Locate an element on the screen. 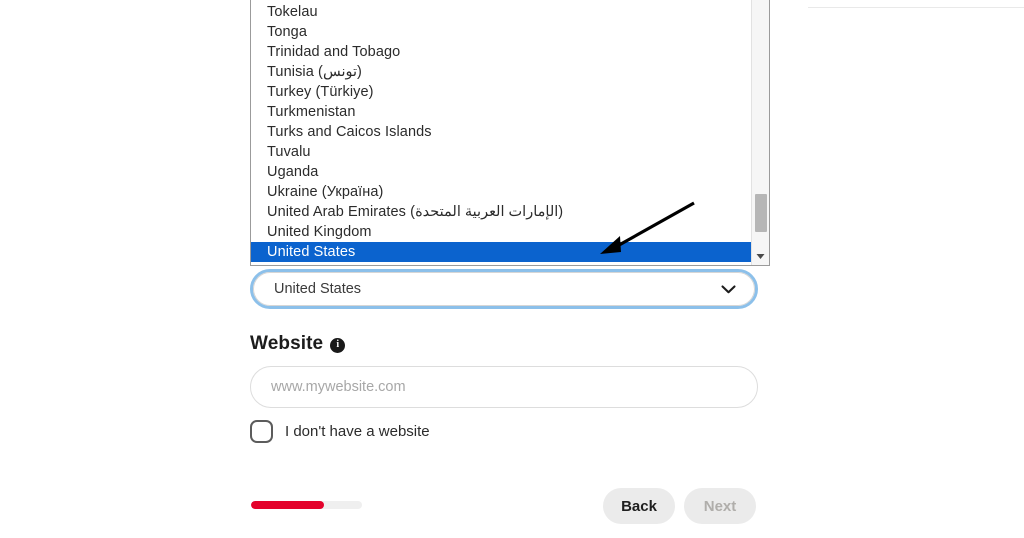 The width and height of the screenshot is (1024, 538). list-item: Tuvalu is located at coordinates (501, 152).